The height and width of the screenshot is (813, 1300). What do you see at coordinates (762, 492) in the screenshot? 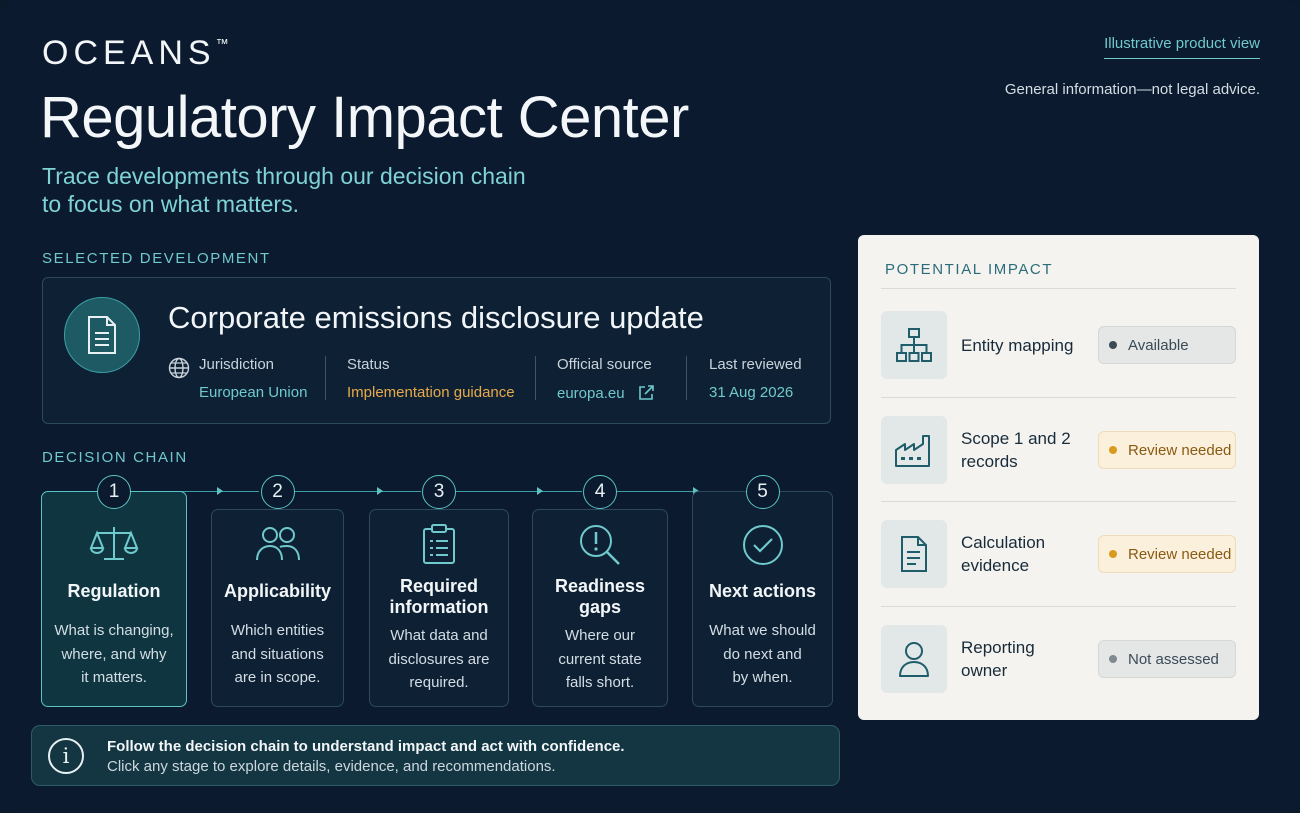
I see `stage-number: 5` at bounding box center [762, 492].